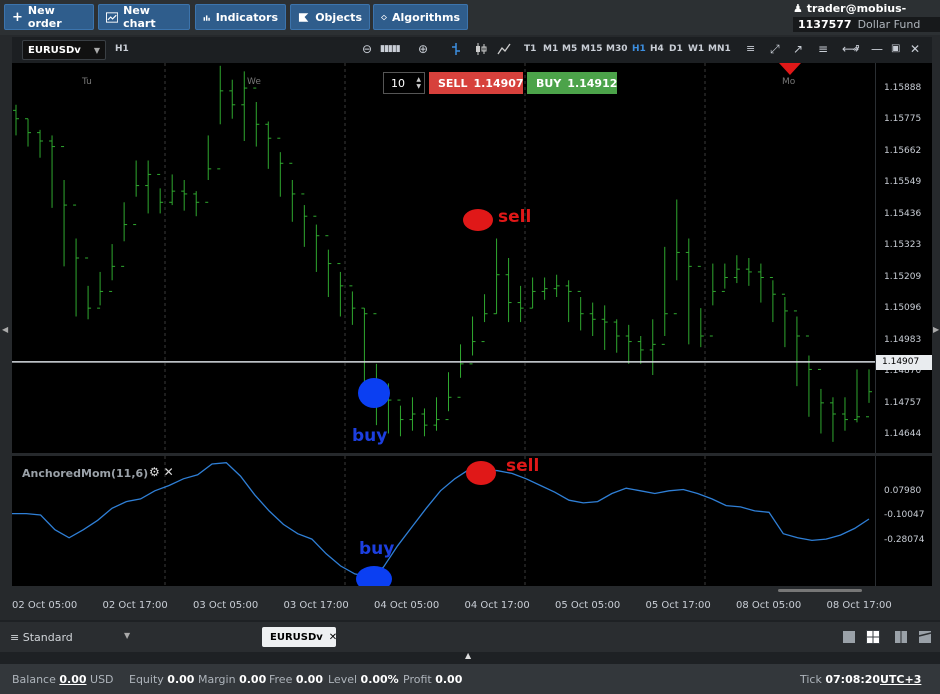 The height and width of the screenshot is (694, 940). I want to click on timeframe-m5: M5, so click(569, 49).